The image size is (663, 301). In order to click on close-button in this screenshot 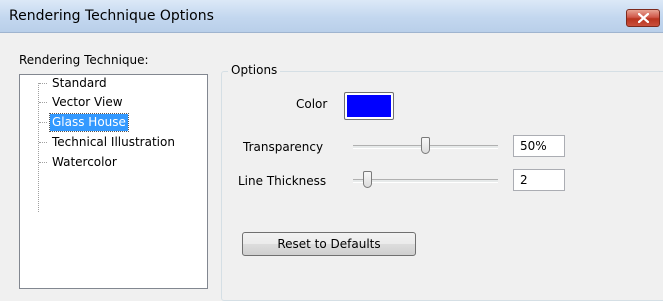, I will do `click(643, 18)`.